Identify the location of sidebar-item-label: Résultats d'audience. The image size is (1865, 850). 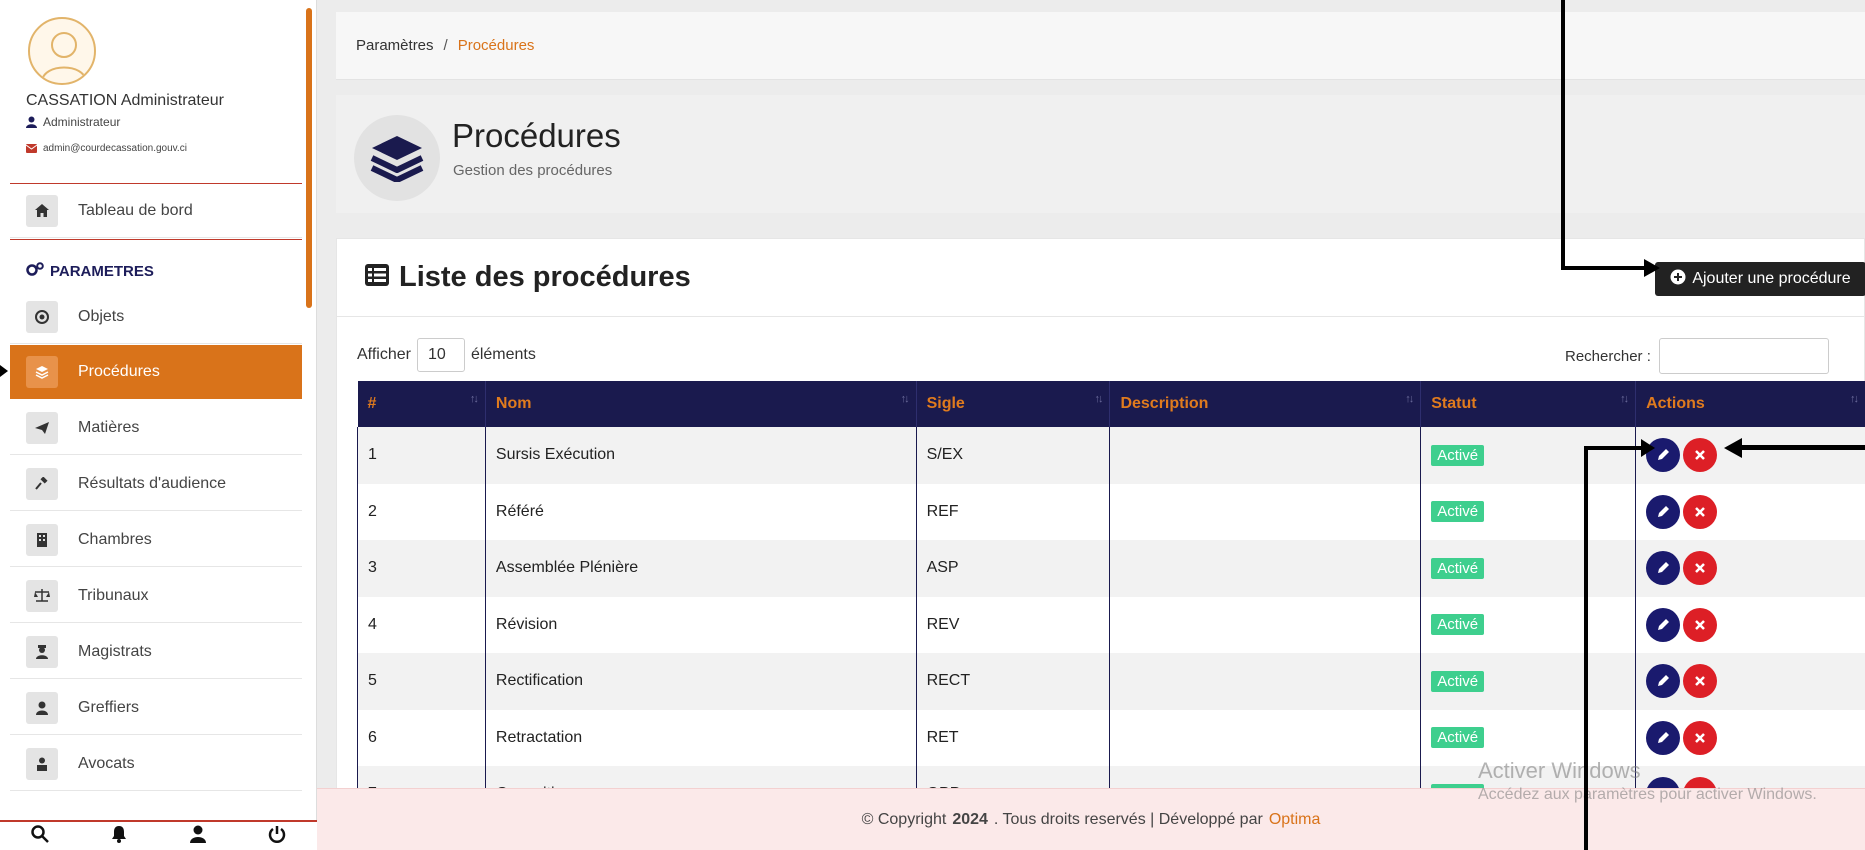
(152, 483).